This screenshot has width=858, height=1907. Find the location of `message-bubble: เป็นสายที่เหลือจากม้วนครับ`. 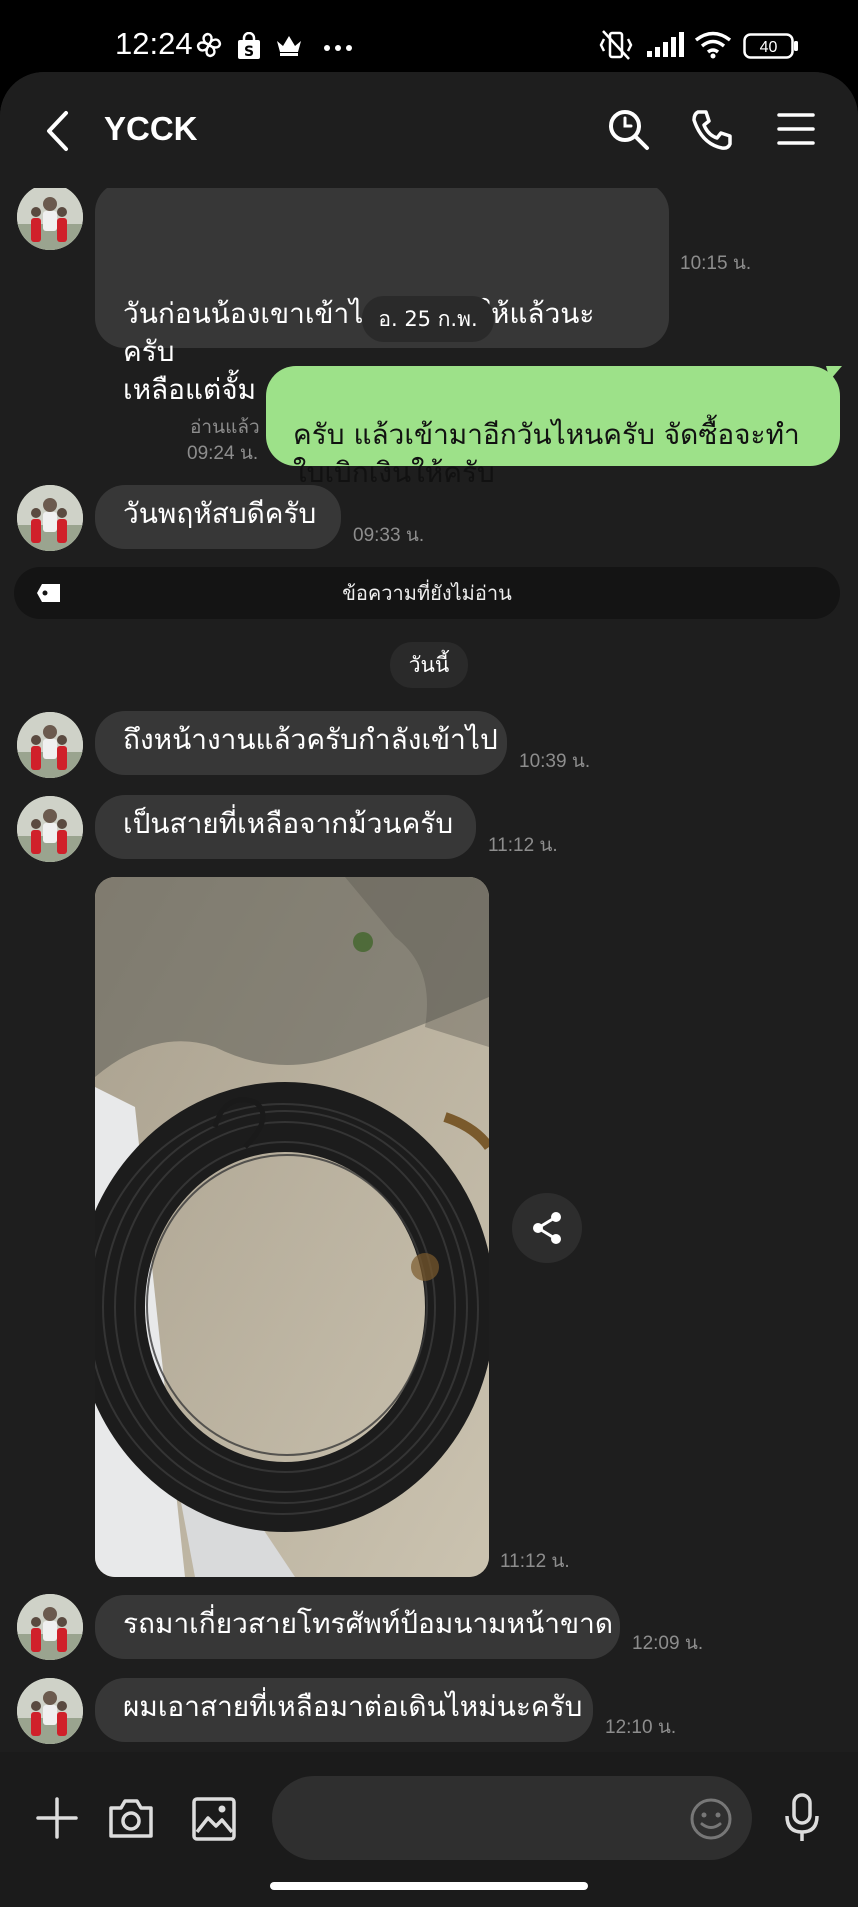

message-bubble: เป็นสายที่เหลือจากม้วนครับ is located at coordinates (285, 827).